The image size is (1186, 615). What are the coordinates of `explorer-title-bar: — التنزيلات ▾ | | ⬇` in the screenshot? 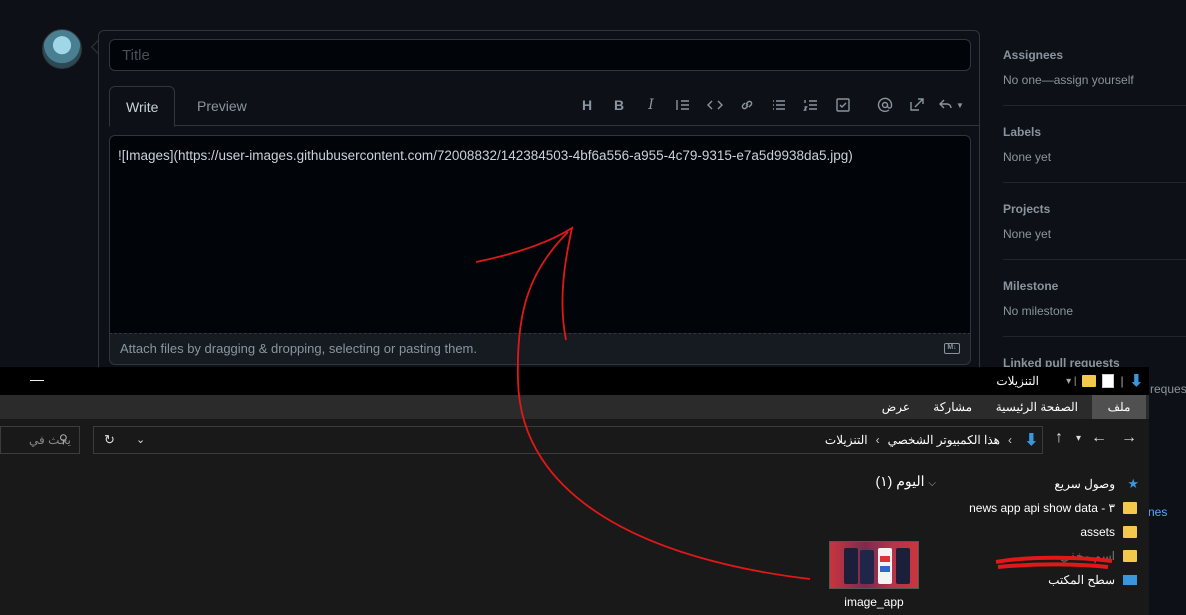 It's located at (574, 381).